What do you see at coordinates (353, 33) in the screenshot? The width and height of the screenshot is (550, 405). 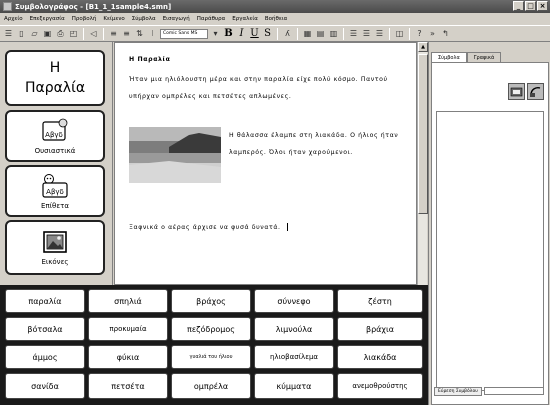 I see `justify-left-icon: ☰` at bounding box center [353, 33].